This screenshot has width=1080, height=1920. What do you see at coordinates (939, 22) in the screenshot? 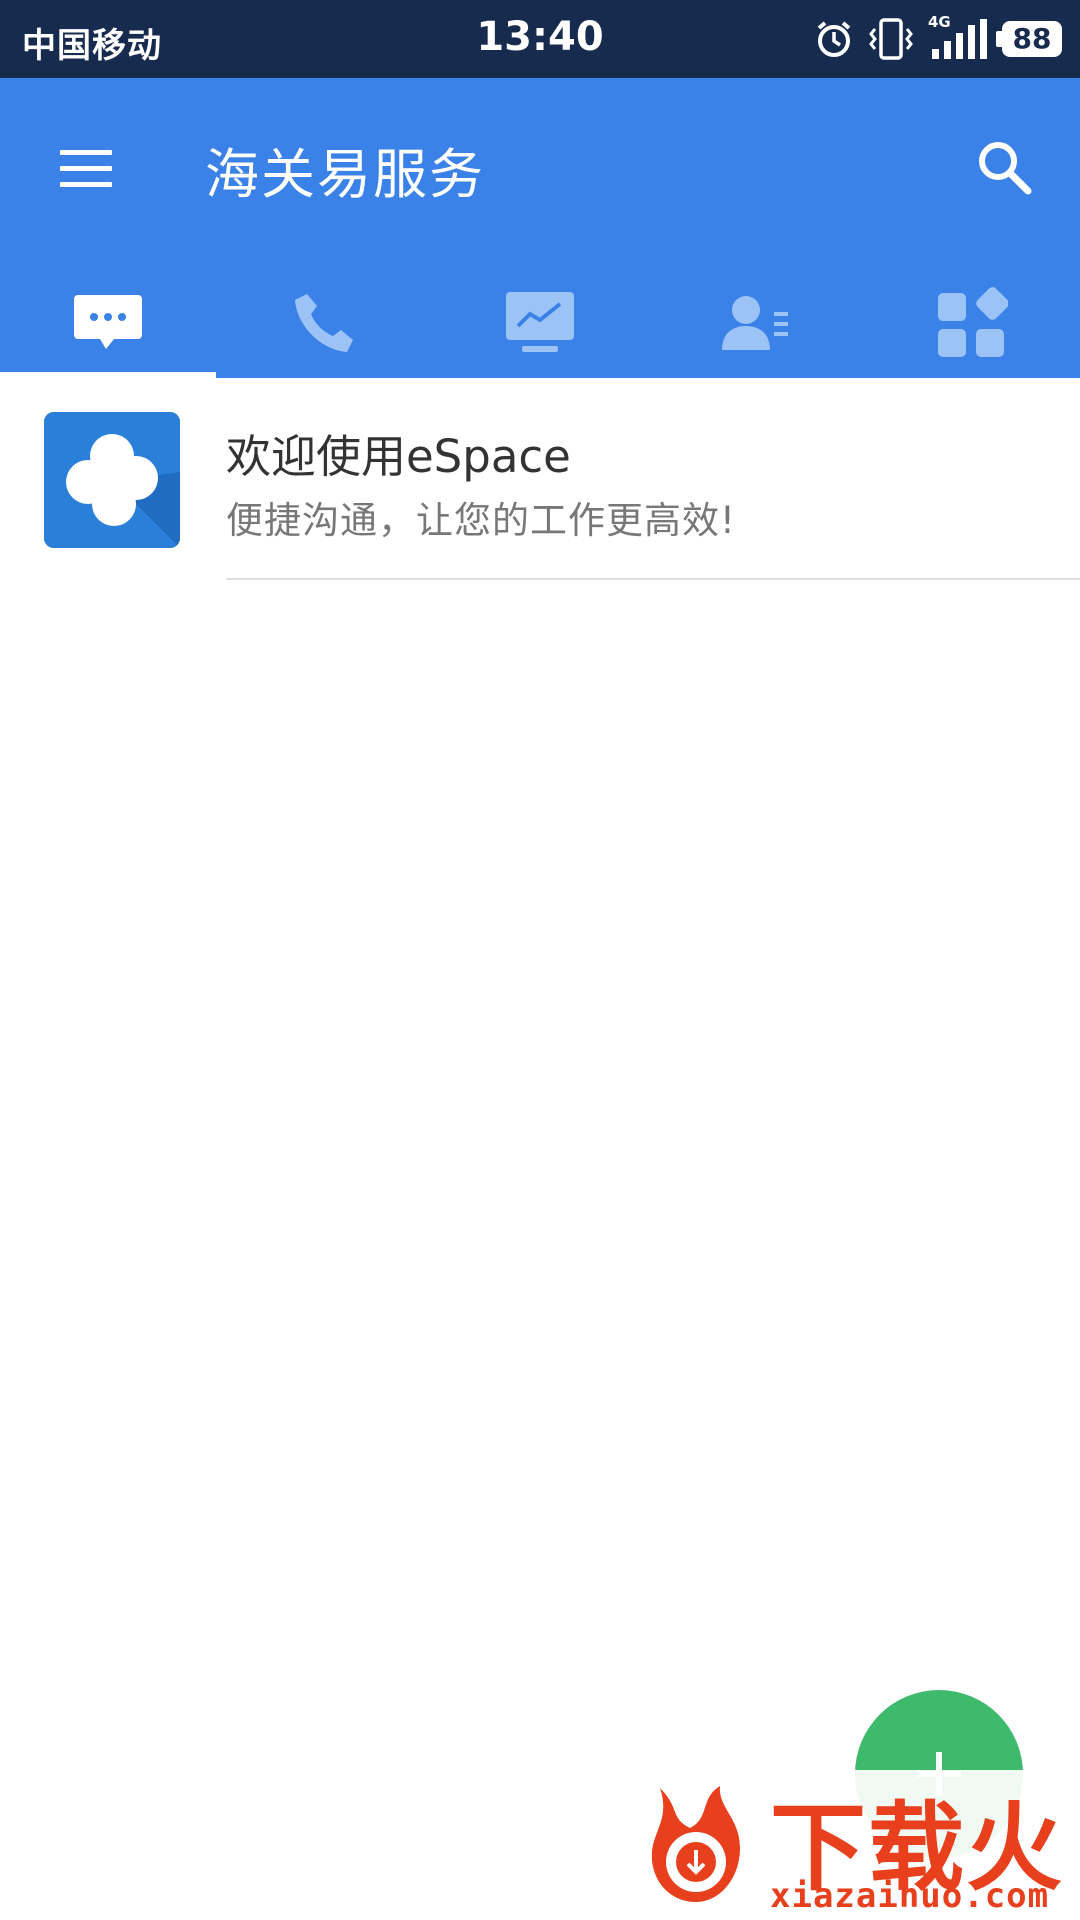
I see `network-type: 4G` at bounding box center [939, 22].